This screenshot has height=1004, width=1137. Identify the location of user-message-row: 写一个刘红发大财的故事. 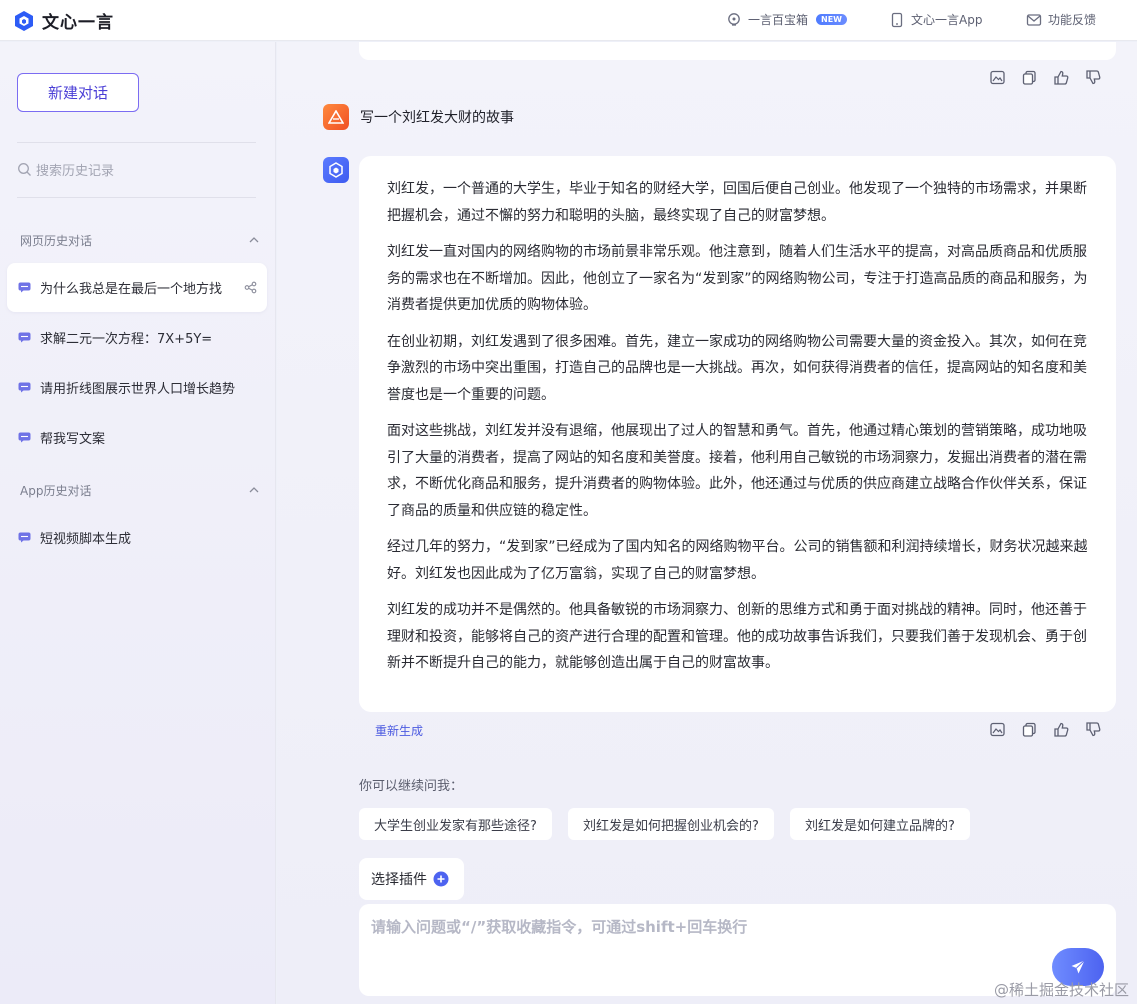
(418, 117).